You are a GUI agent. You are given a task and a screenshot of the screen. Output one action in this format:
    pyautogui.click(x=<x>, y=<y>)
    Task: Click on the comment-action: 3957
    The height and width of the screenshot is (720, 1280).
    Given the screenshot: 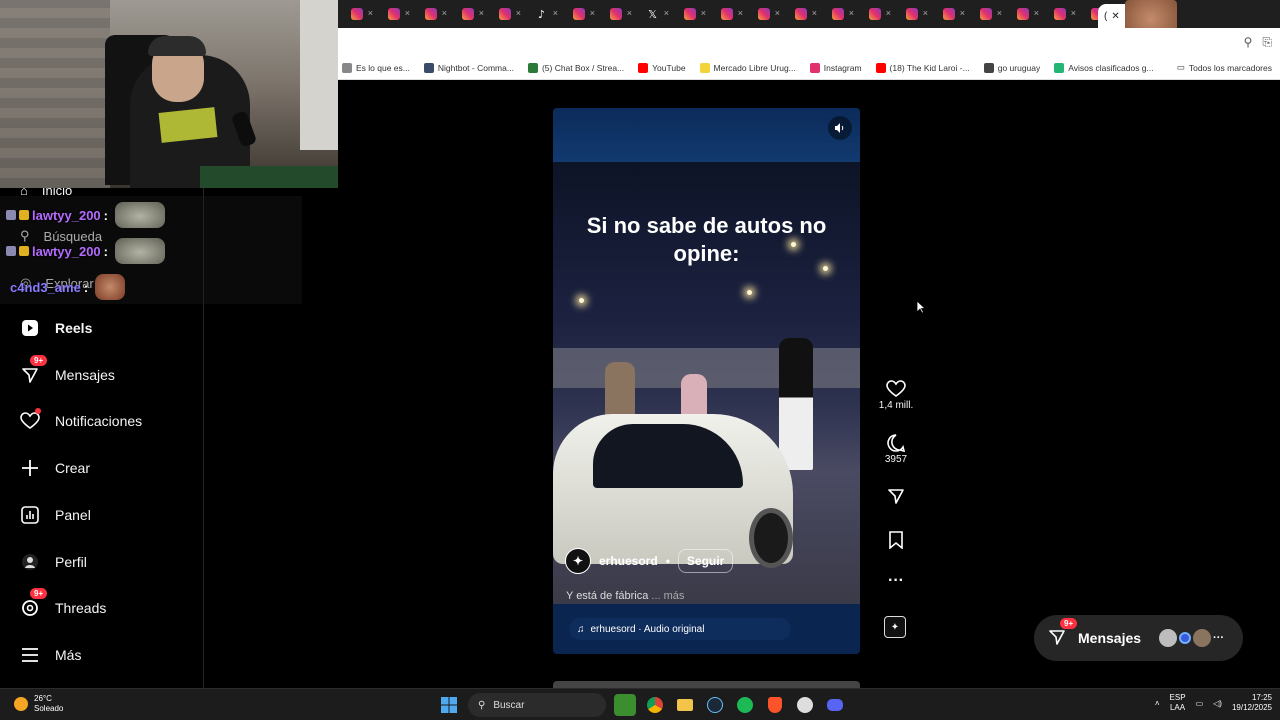 What is the action you would take?
    pyautogui.click(x=896, y=448)
    